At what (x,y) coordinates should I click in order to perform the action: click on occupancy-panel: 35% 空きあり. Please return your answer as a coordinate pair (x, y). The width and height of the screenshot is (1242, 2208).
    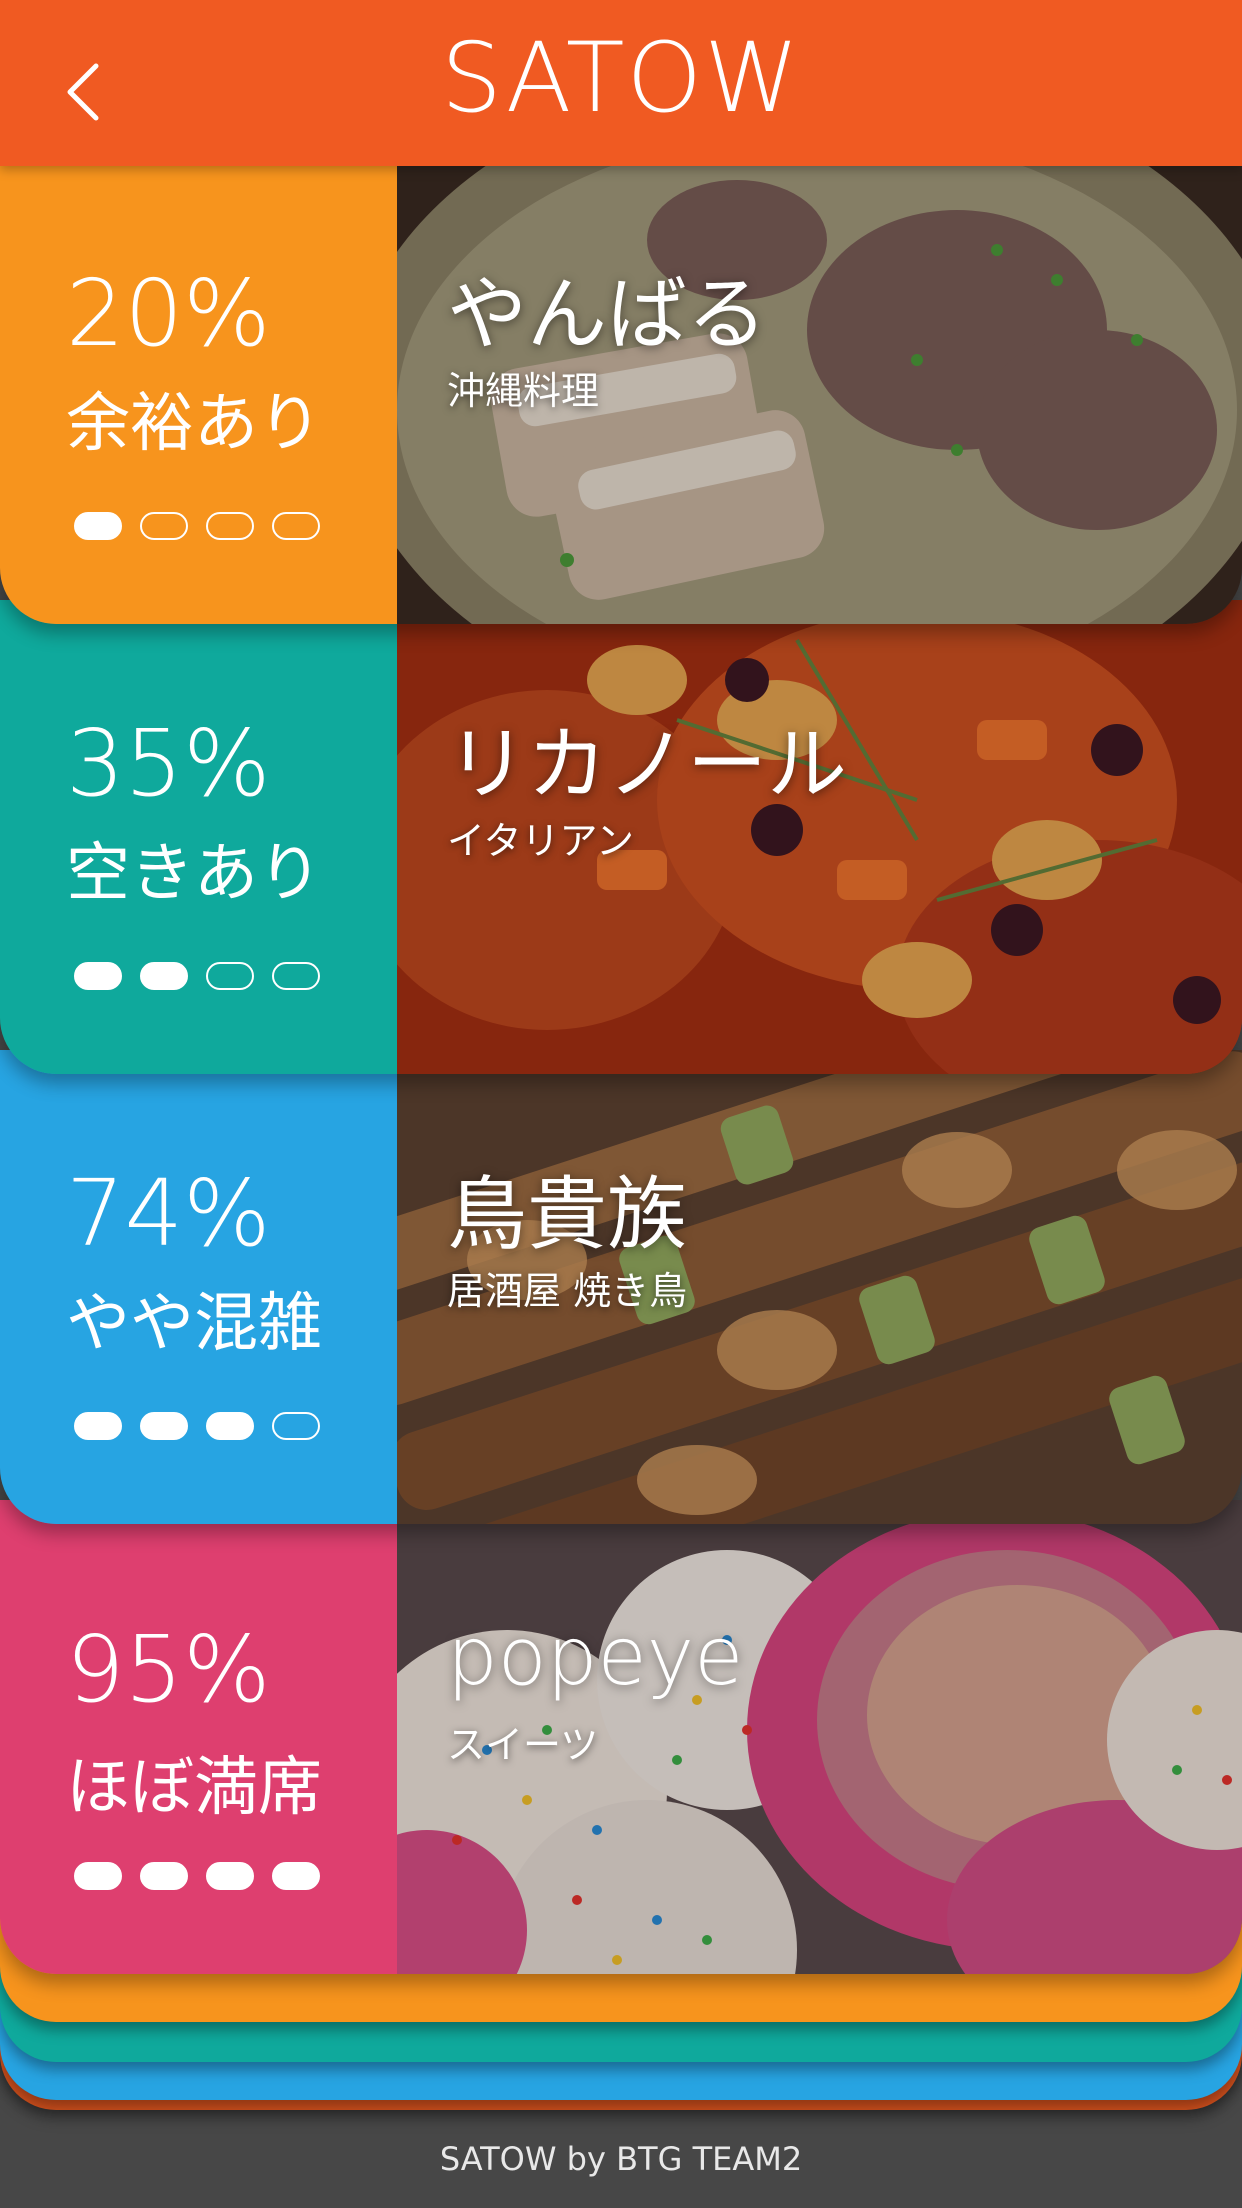
    Looking at the image, I should click on (198, 837).